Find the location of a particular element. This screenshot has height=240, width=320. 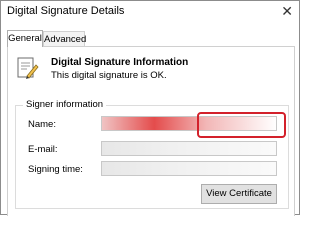

certificate-icon is located at coordinates (28, 68).